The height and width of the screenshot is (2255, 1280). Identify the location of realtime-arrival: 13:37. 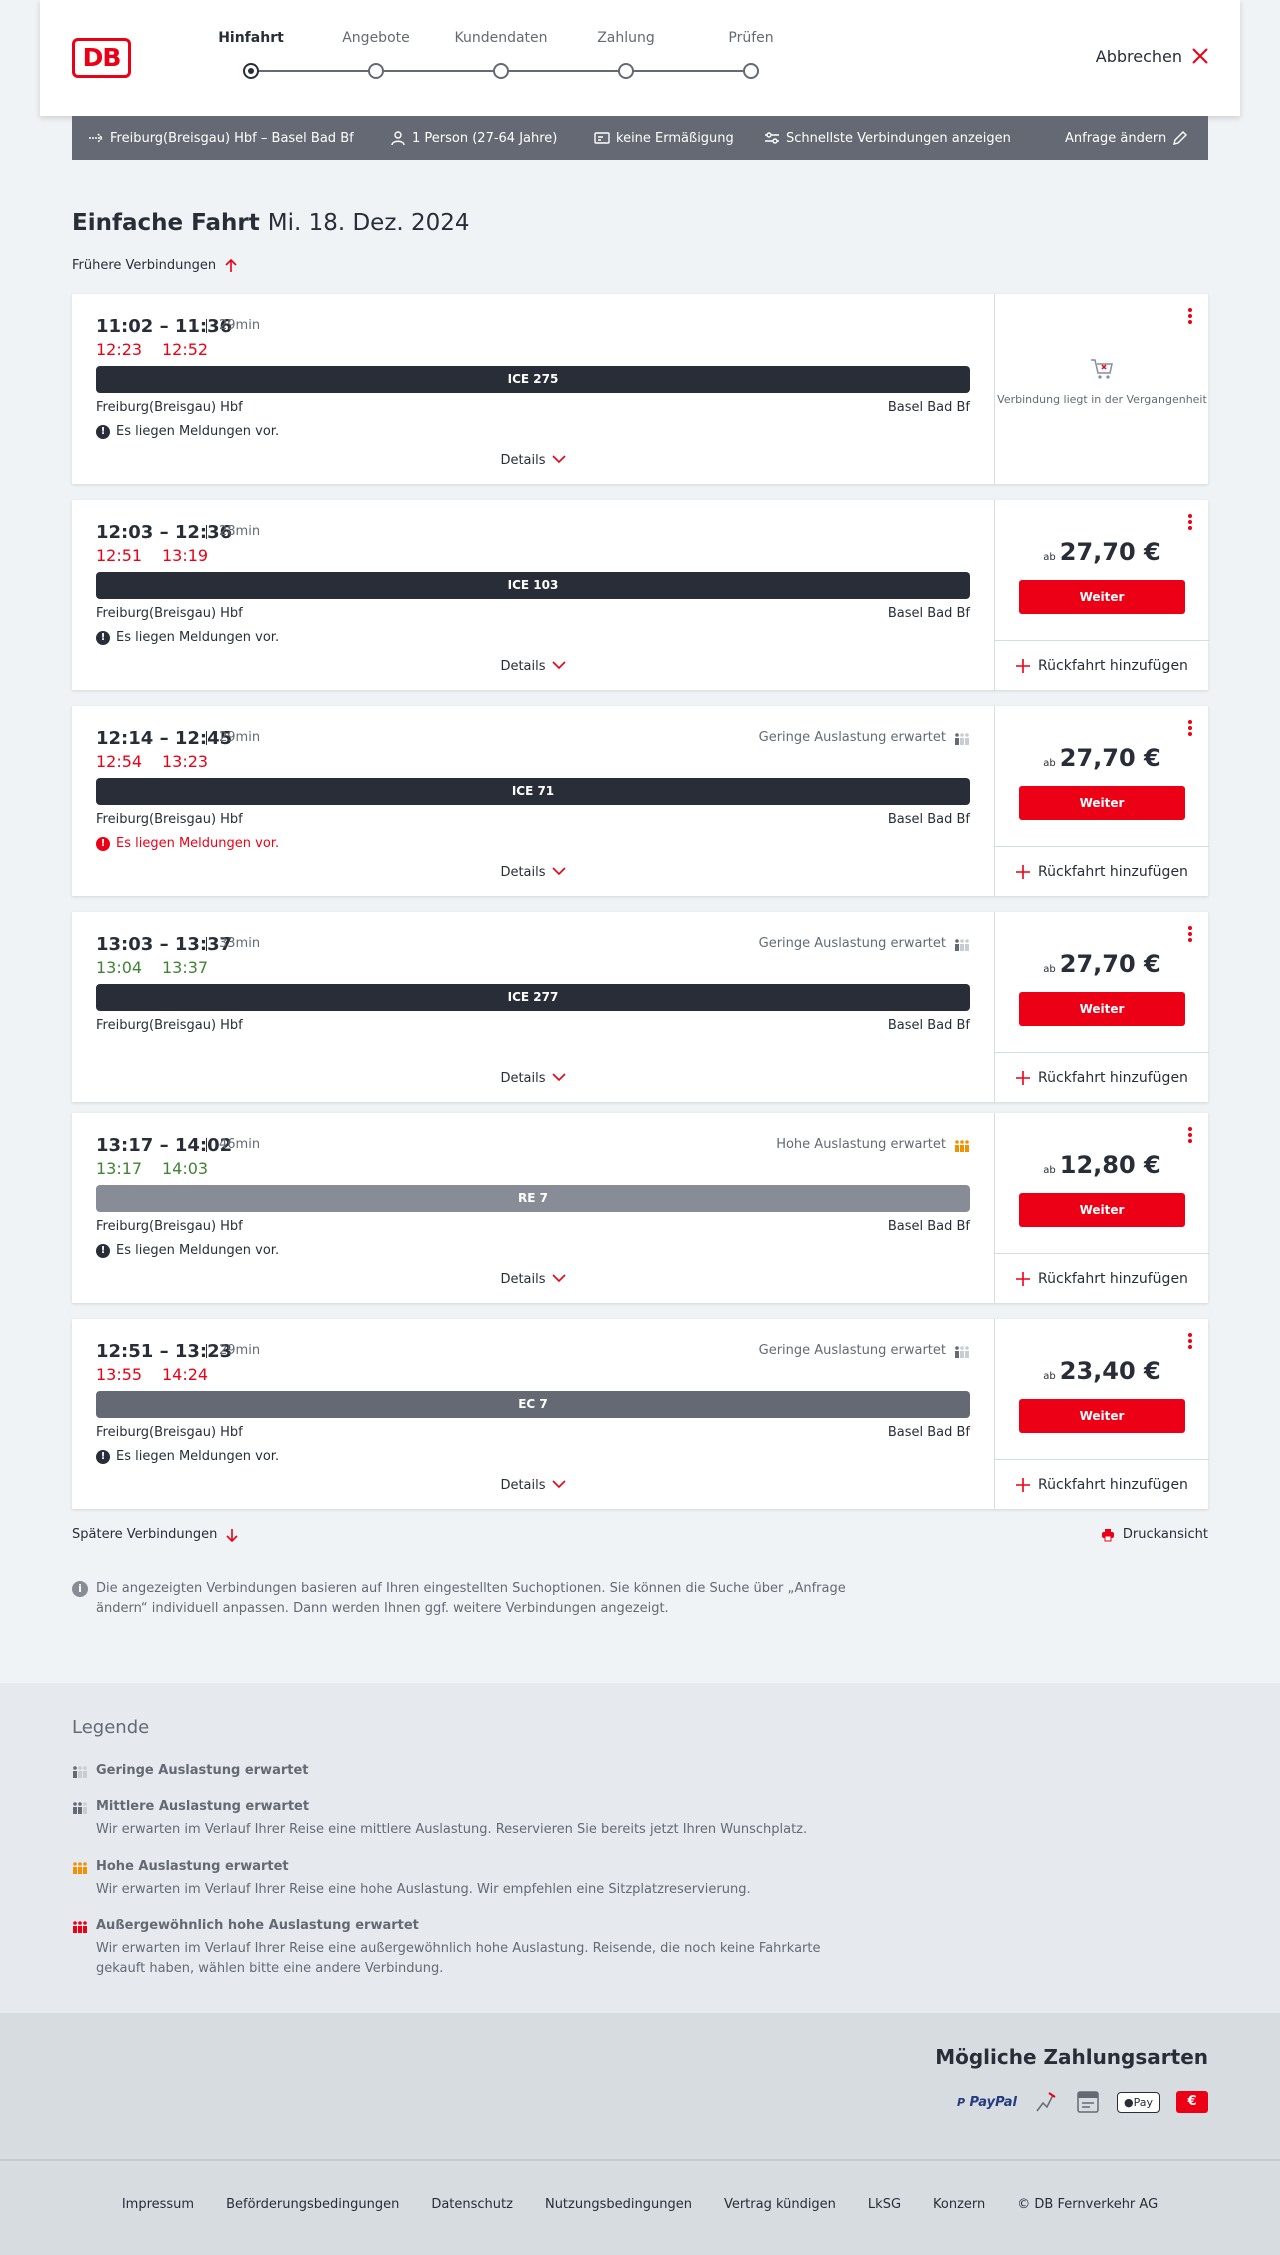
(185, 967).